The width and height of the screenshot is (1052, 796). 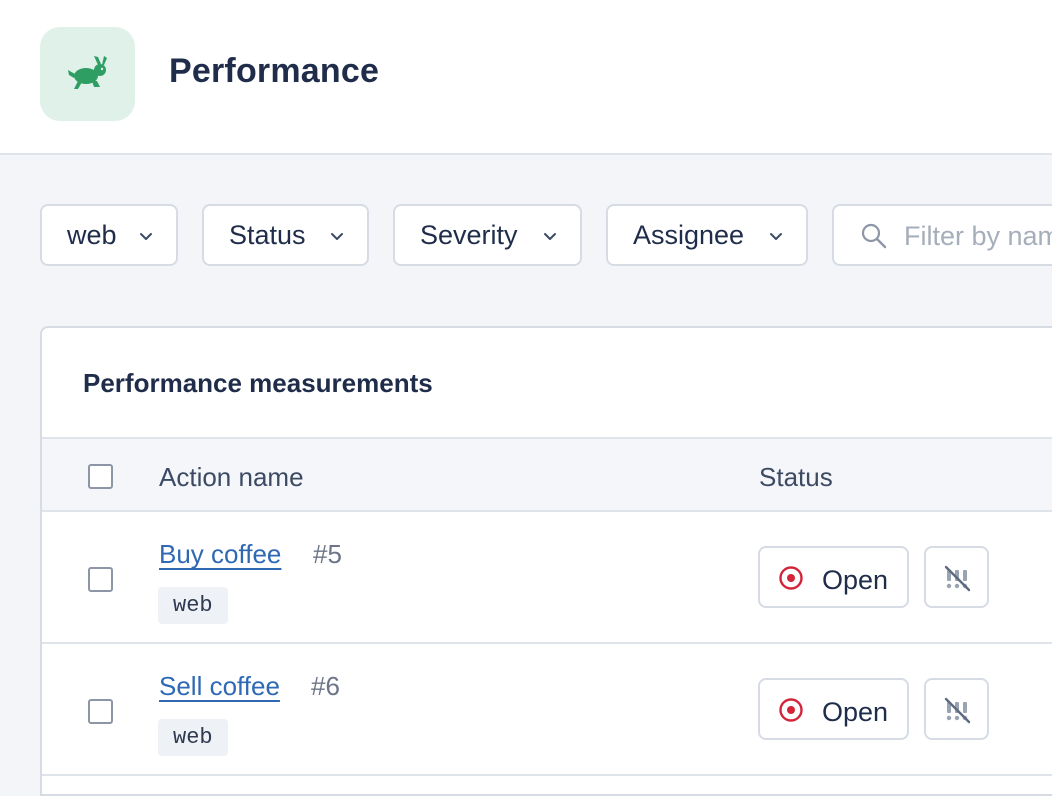 What do you see at coordinates (92, 234) in the screenshot?
I see `platform-filter-label: web` at bounding box center [92, 234].